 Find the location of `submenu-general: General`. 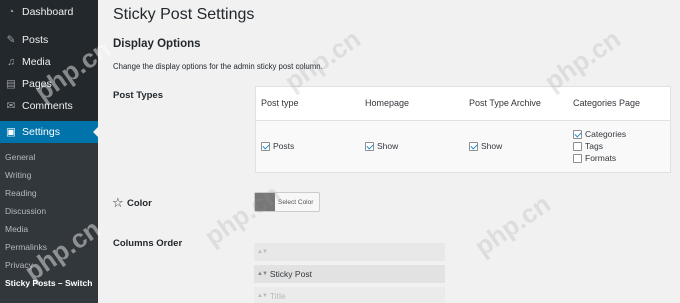

submenu-general: General is located at coordinates (20, 157).